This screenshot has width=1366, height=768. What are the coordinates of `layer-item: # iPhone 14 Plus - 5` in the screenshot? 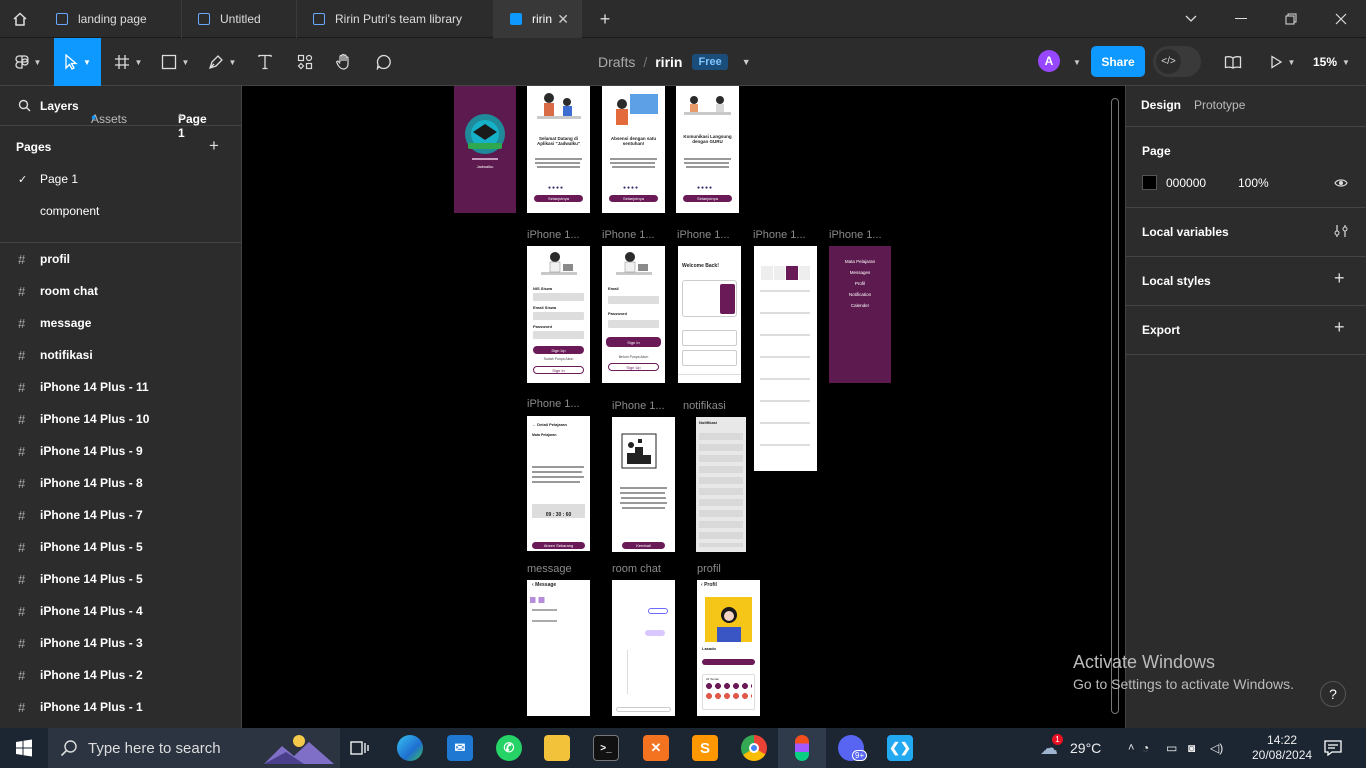 It's located at (120, 547).